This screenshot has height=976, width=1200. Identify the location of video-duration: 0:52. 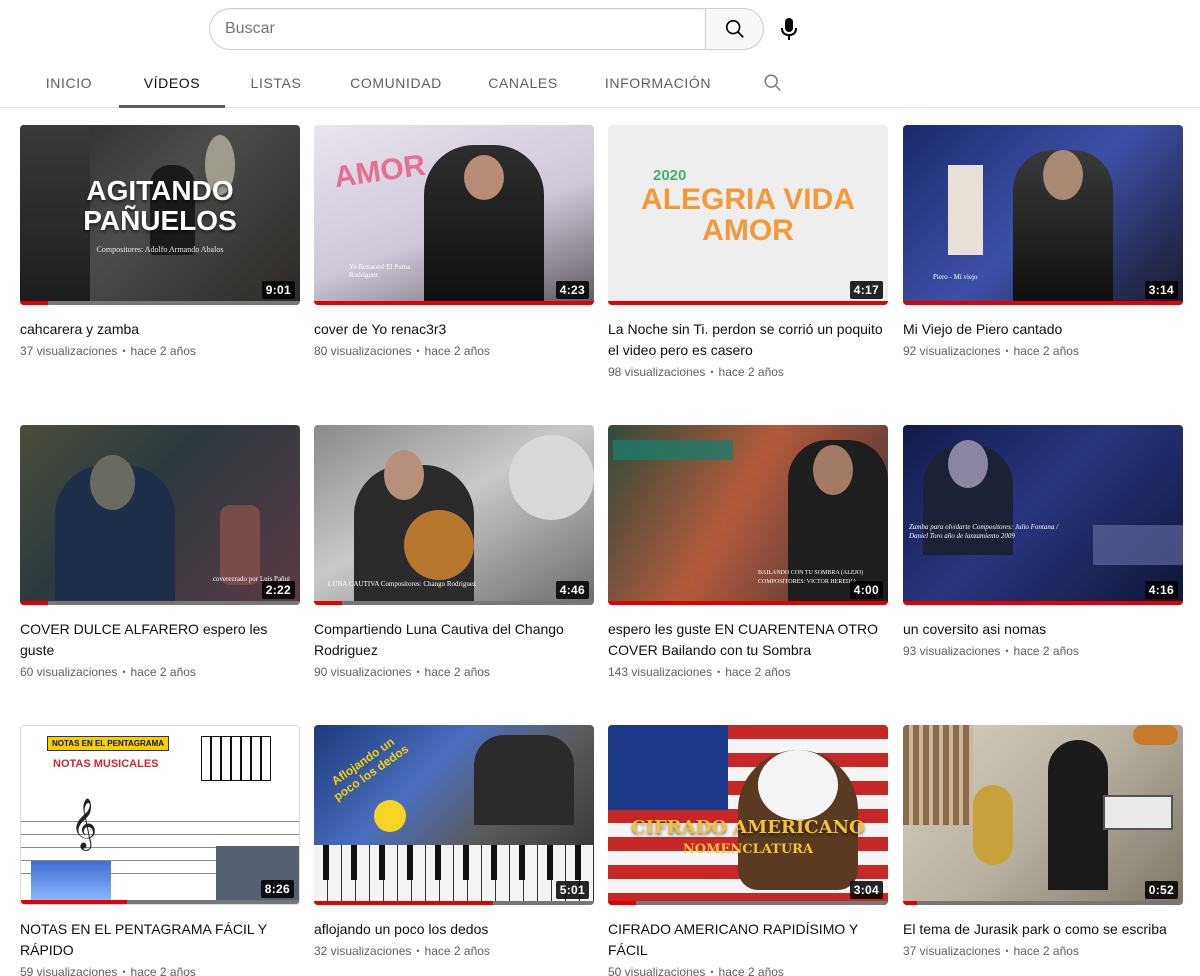
(1161, 890).